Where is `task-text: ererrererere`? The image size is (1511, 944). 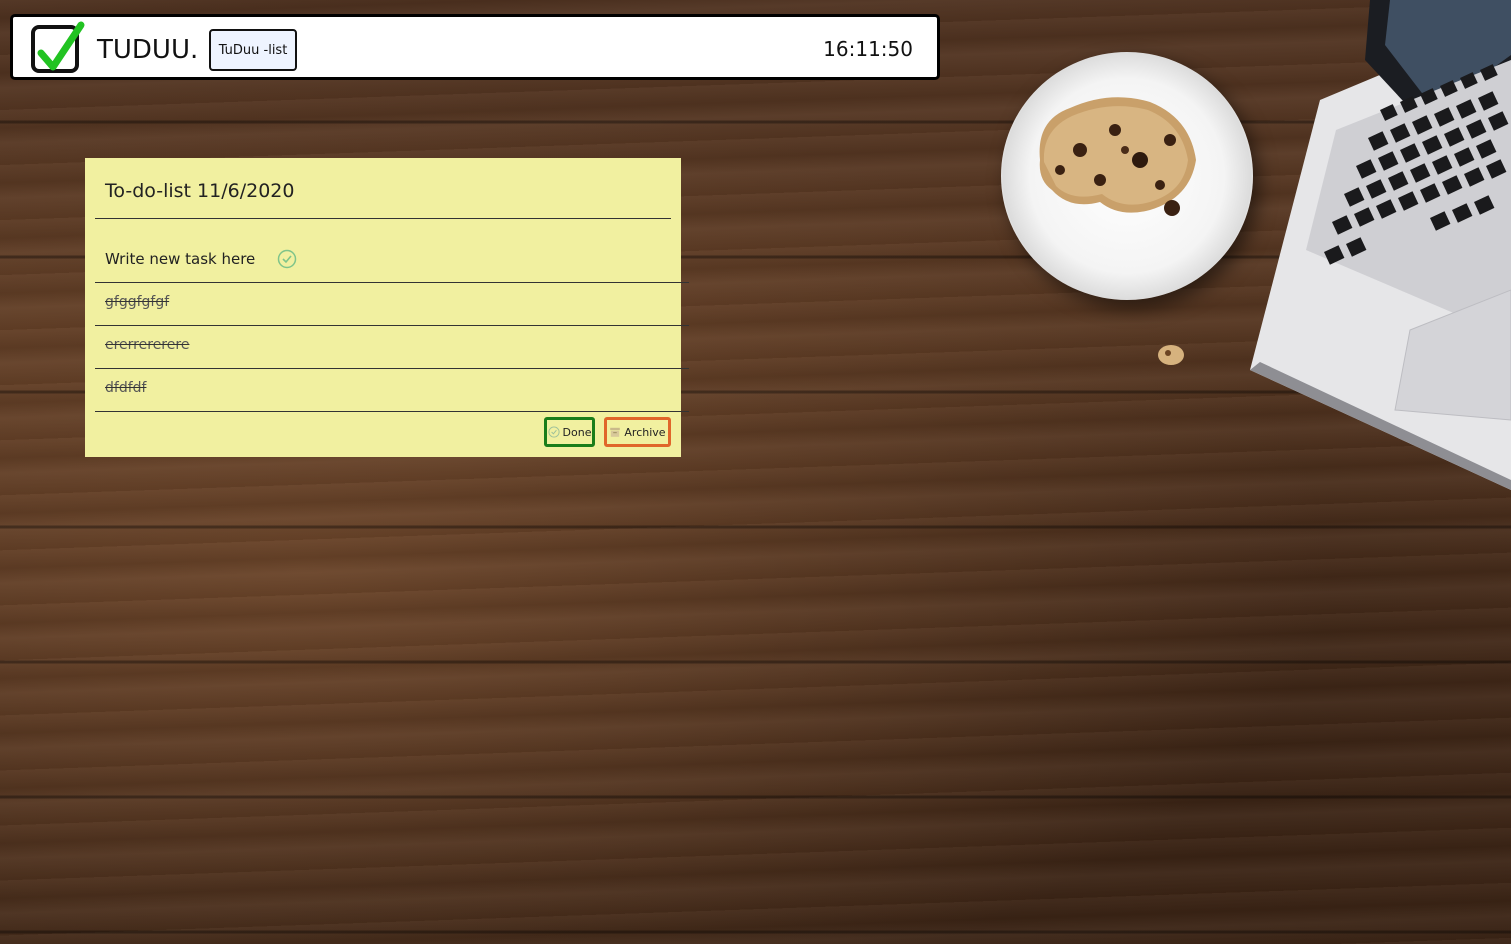
task-text: ererrererere is located at coordinates (147, 345).